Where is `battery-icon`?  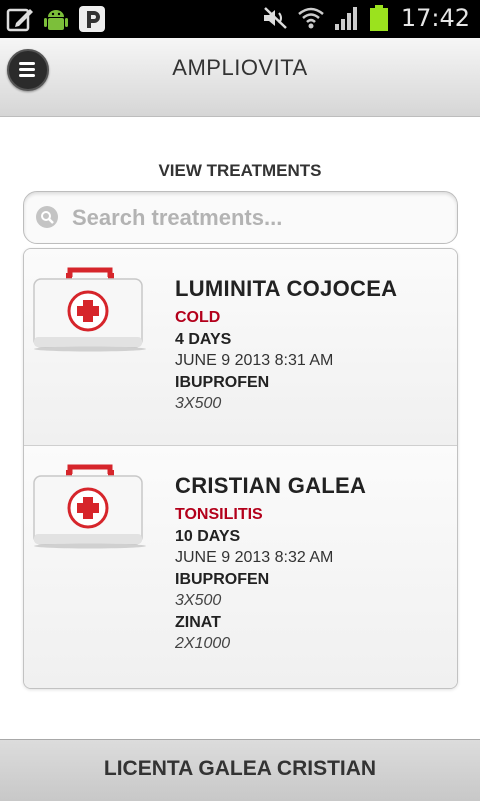
battery-icon is located at coordinates (379, 18).